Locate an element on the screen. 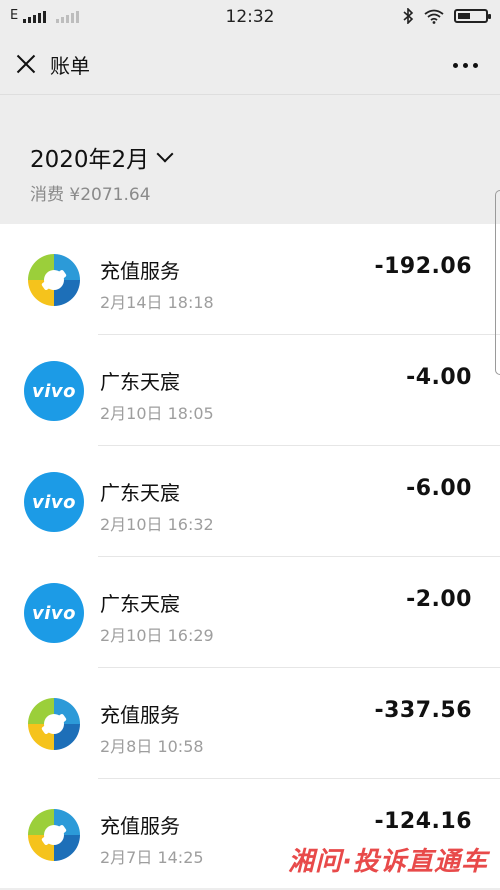 The image size is (500, 890). wifi-icon is located at coordinates (434, 16).